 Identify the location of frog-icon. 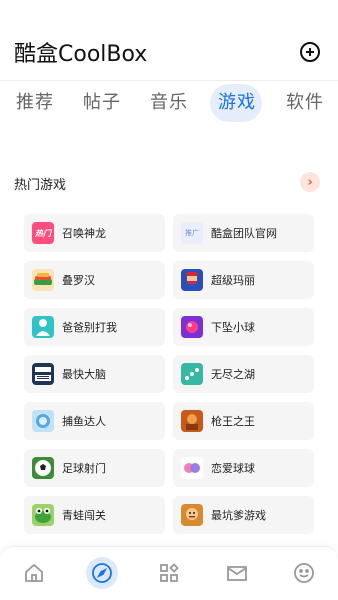
(43, 515).